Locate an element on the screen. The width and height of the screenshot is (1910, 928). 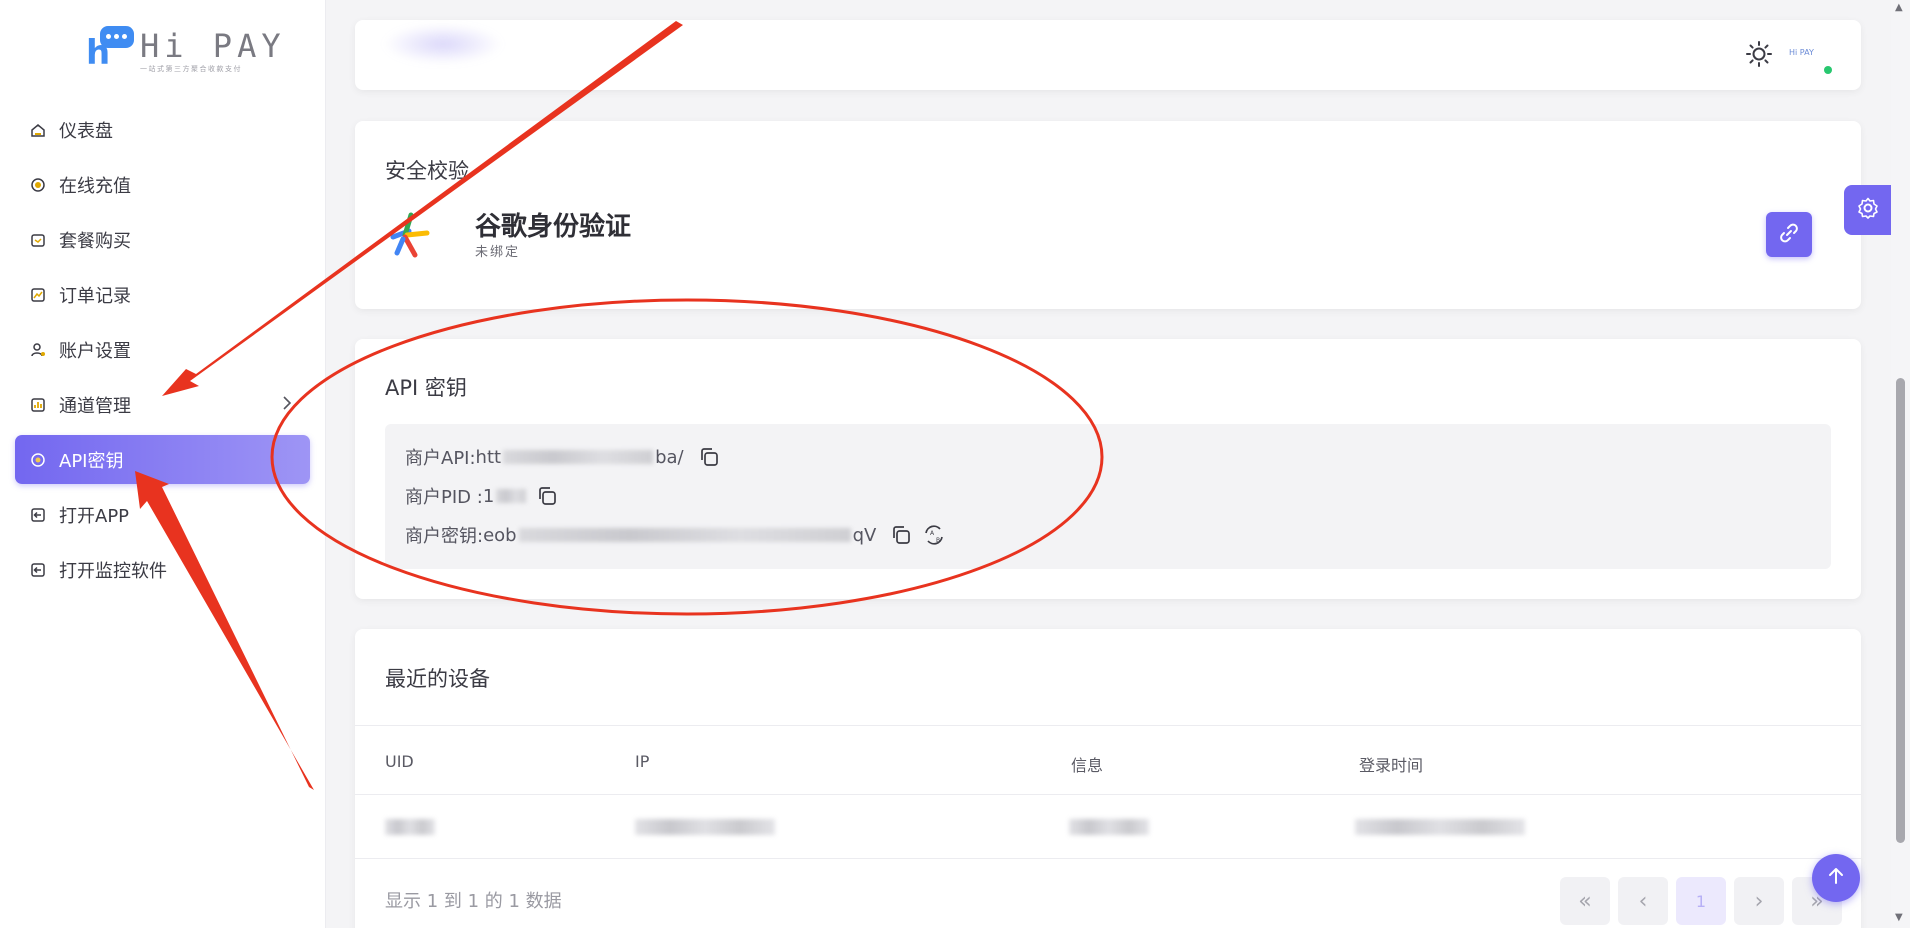
gear-icon is located at coordinates (1868, 210).